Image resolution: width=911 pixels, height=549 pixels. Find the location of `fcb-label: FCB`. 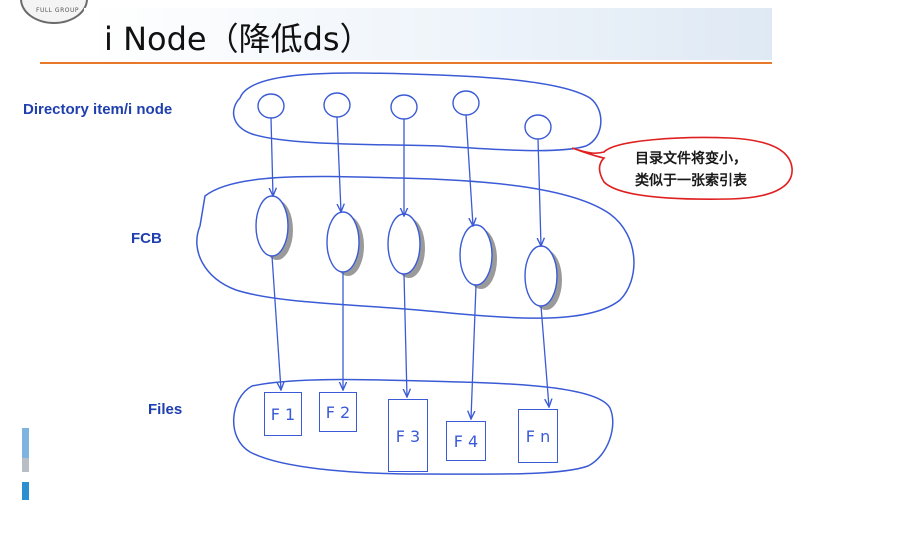

fcb-label: FCB is located at coordinates (146, 238).